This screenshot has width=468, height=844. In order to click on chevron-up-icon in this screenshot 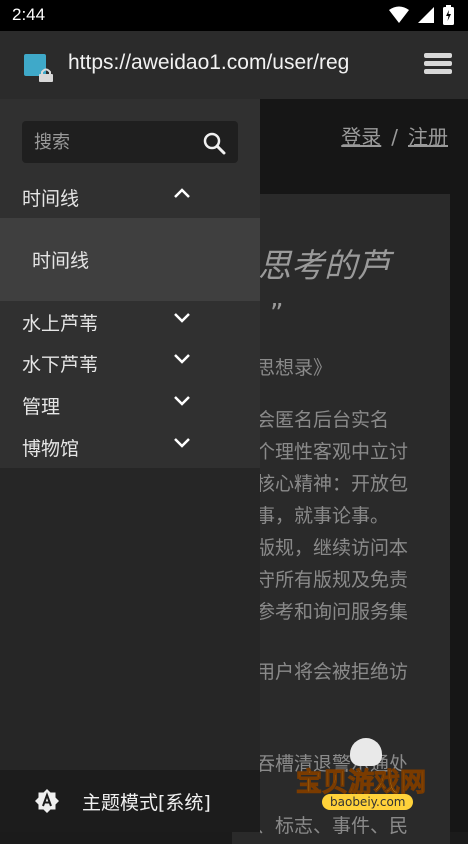, I will do `click(182, 193)`.